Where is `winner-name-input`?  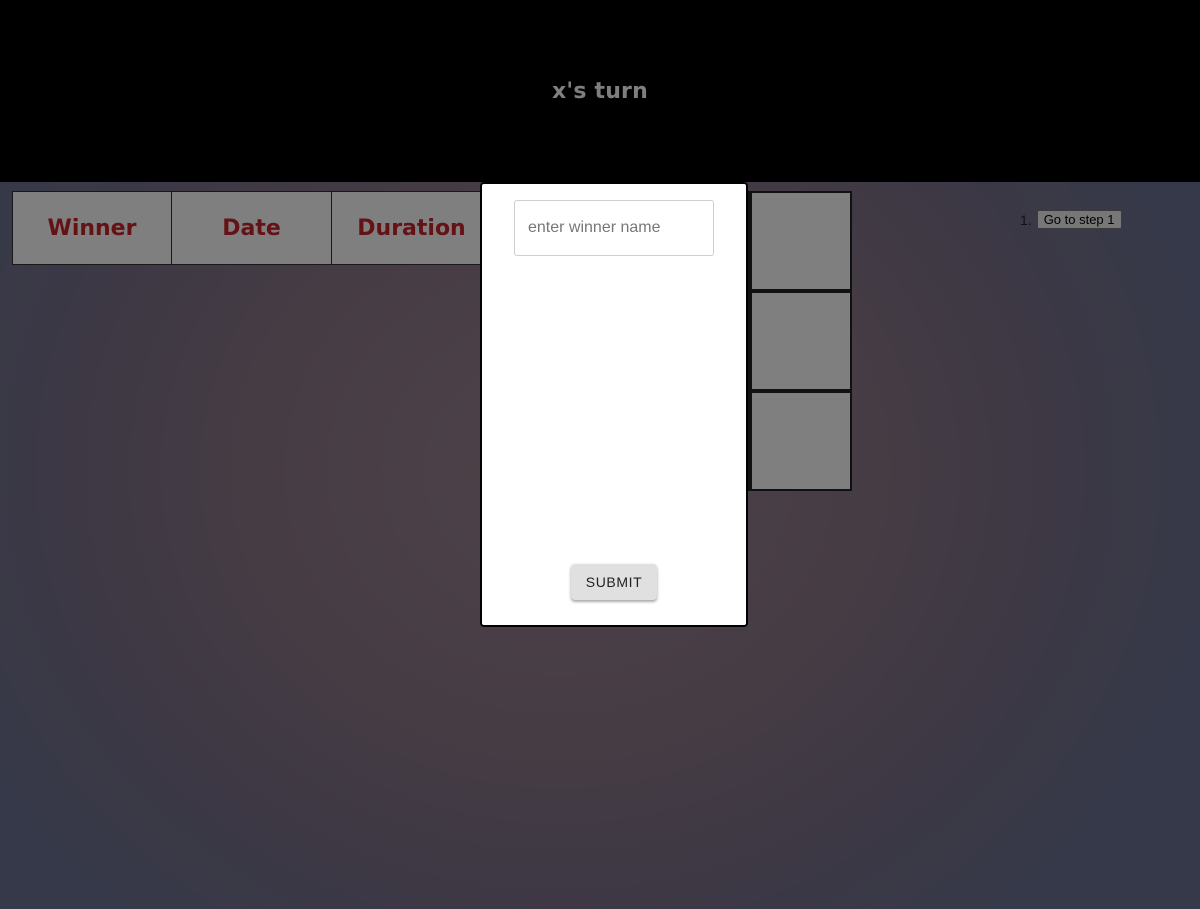
winner-name-input is located at coordinates (614, 228).